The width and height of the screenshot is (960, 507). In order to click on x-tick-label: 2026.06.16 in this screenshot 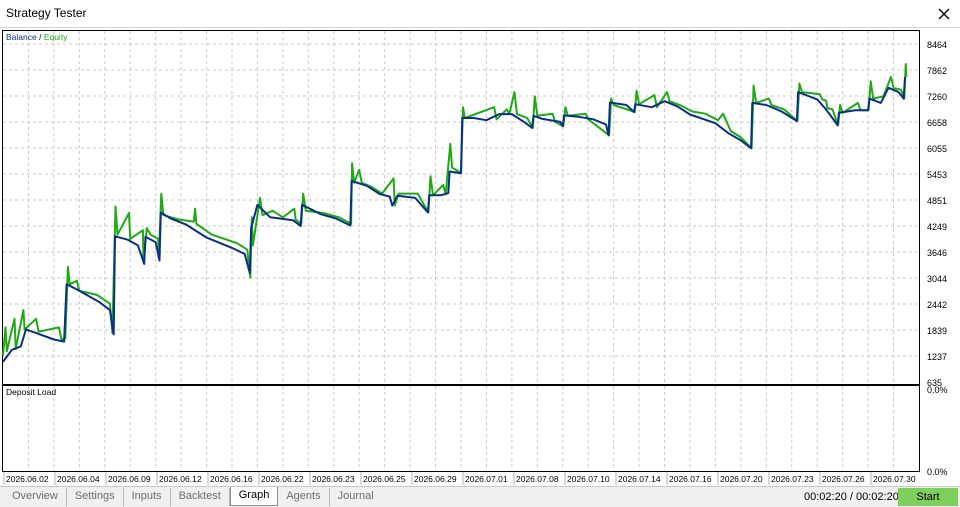, I will do `click(231, 479)`.